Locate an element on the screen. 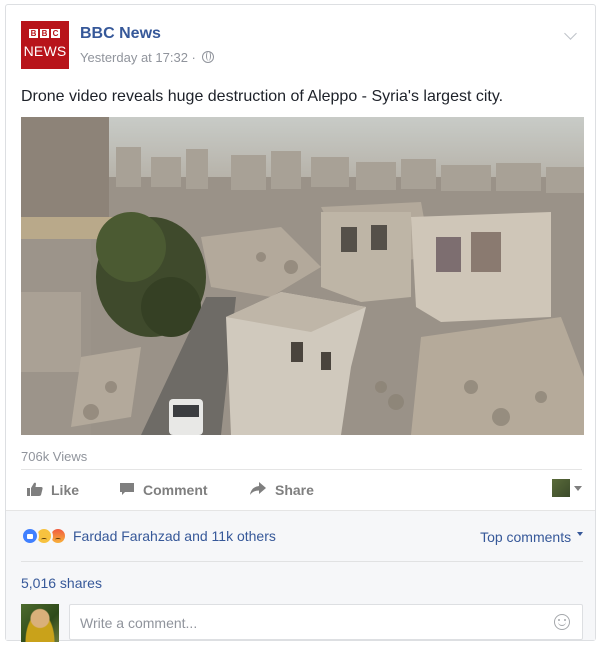 The image size is (601, 645). like-button: Like is located at coordinates (53, 490).